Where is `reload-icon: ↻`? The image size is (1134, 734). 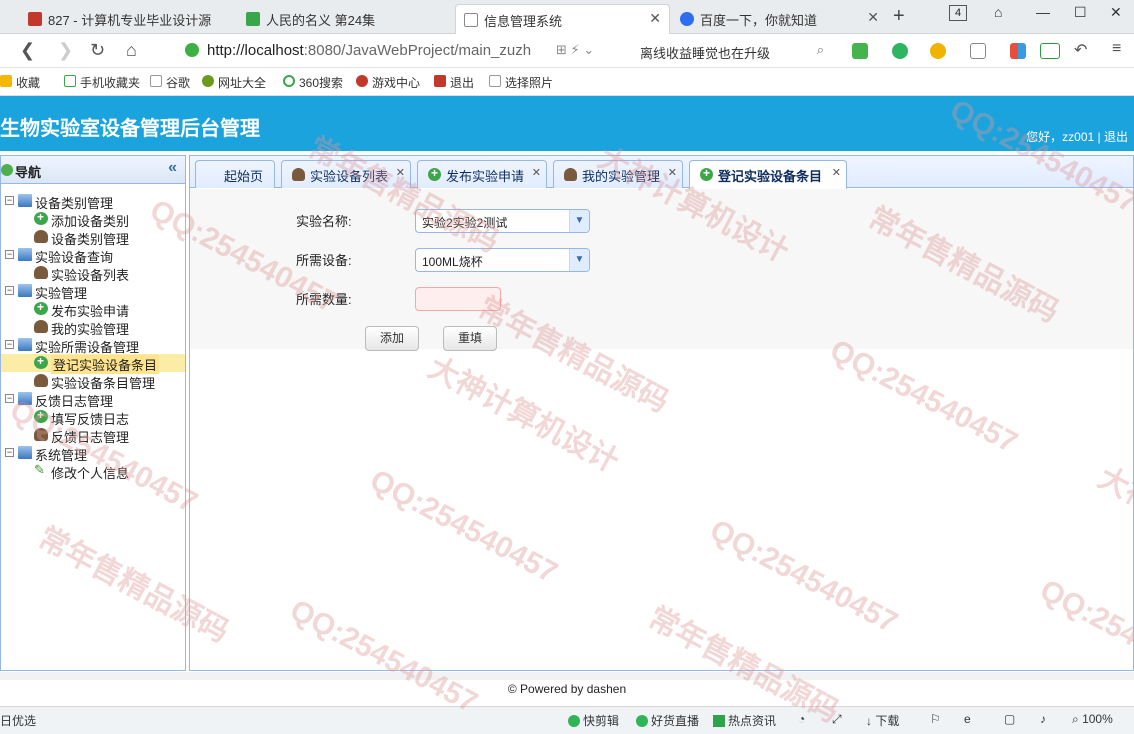 reload-icon: ↻ is located at coordinates (97, 50).